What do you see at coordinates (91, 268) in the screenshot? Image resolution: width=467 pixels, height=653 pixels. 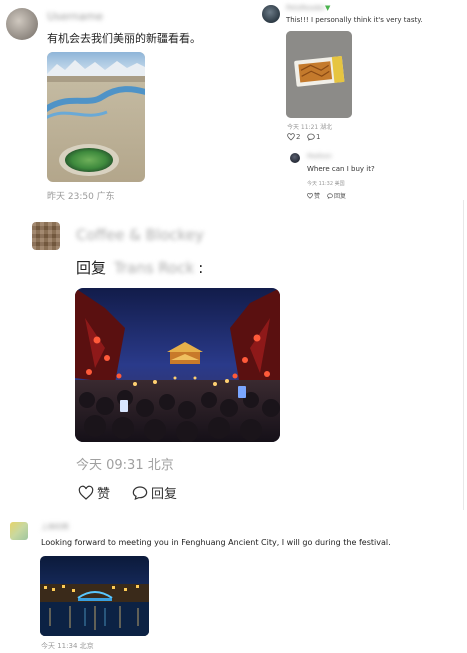 I see `reply-prefix-comment4: 回复` at bounding box center [91, 268].